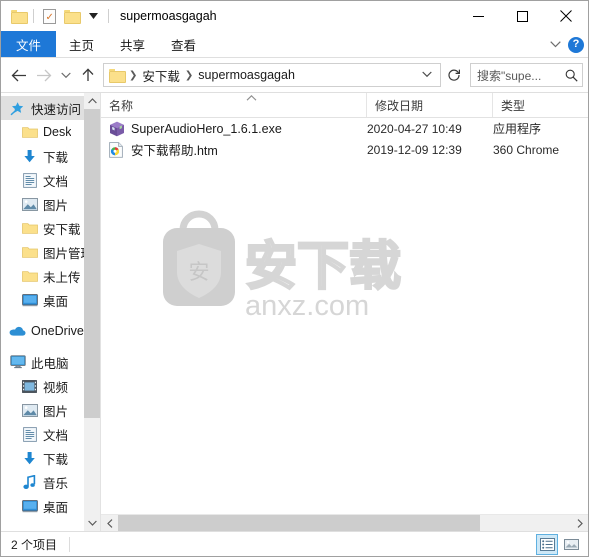  I want to click on file-name-label: 安下载帮助.htm, so click(174, 151).